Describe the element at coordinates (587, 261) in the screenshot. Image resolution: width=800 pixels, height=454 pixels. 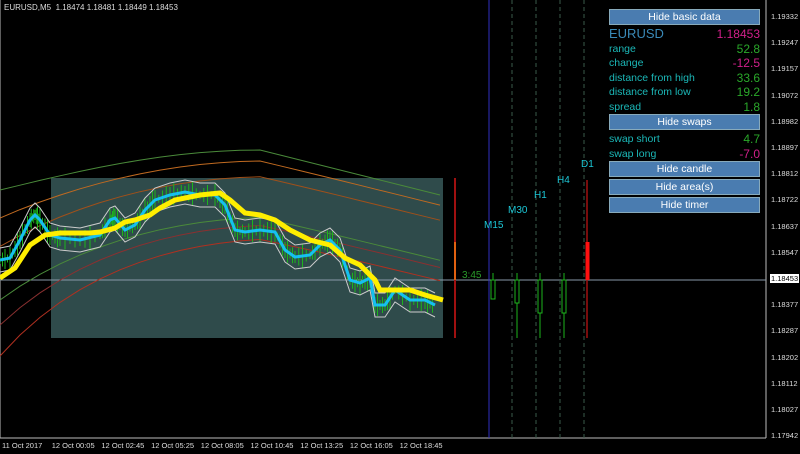
I see `d1-candle-body` at that location.